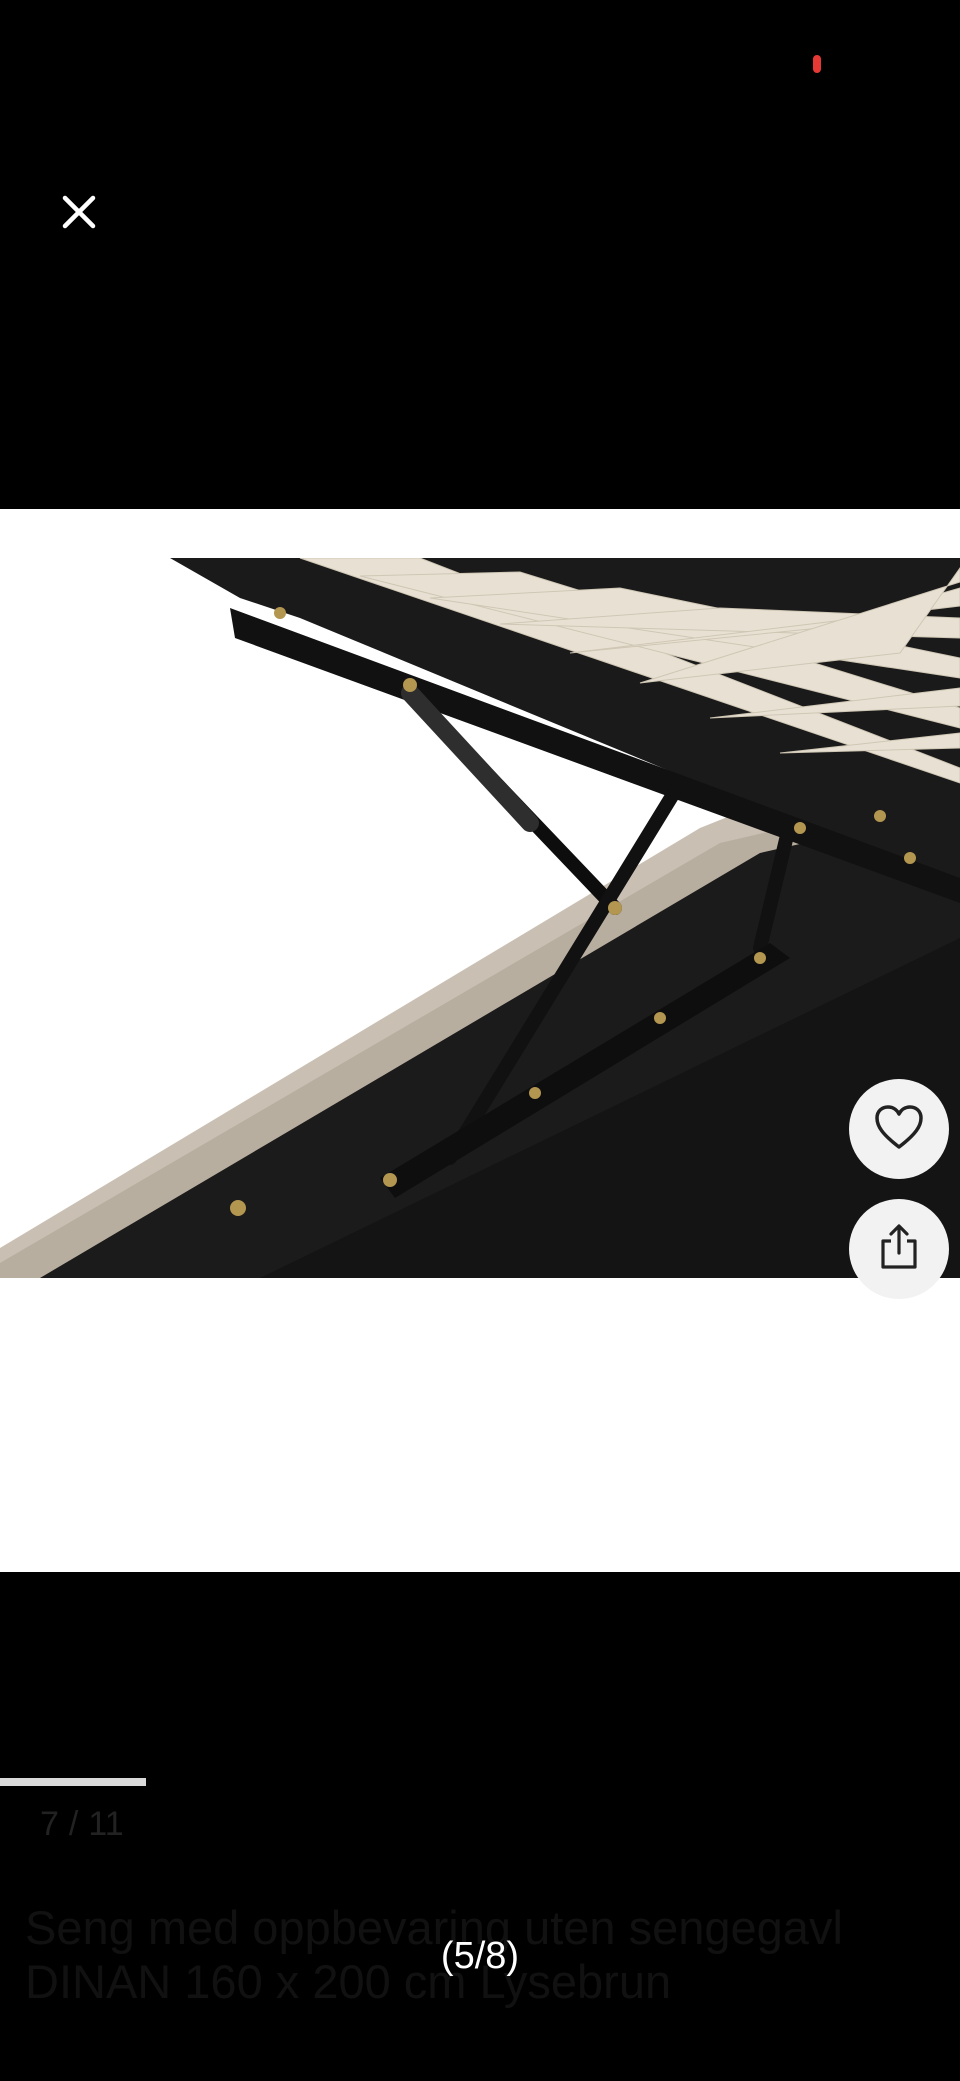 This screenshot has width=960, height=2081. I want to click on close-icon, so click(79, 214).